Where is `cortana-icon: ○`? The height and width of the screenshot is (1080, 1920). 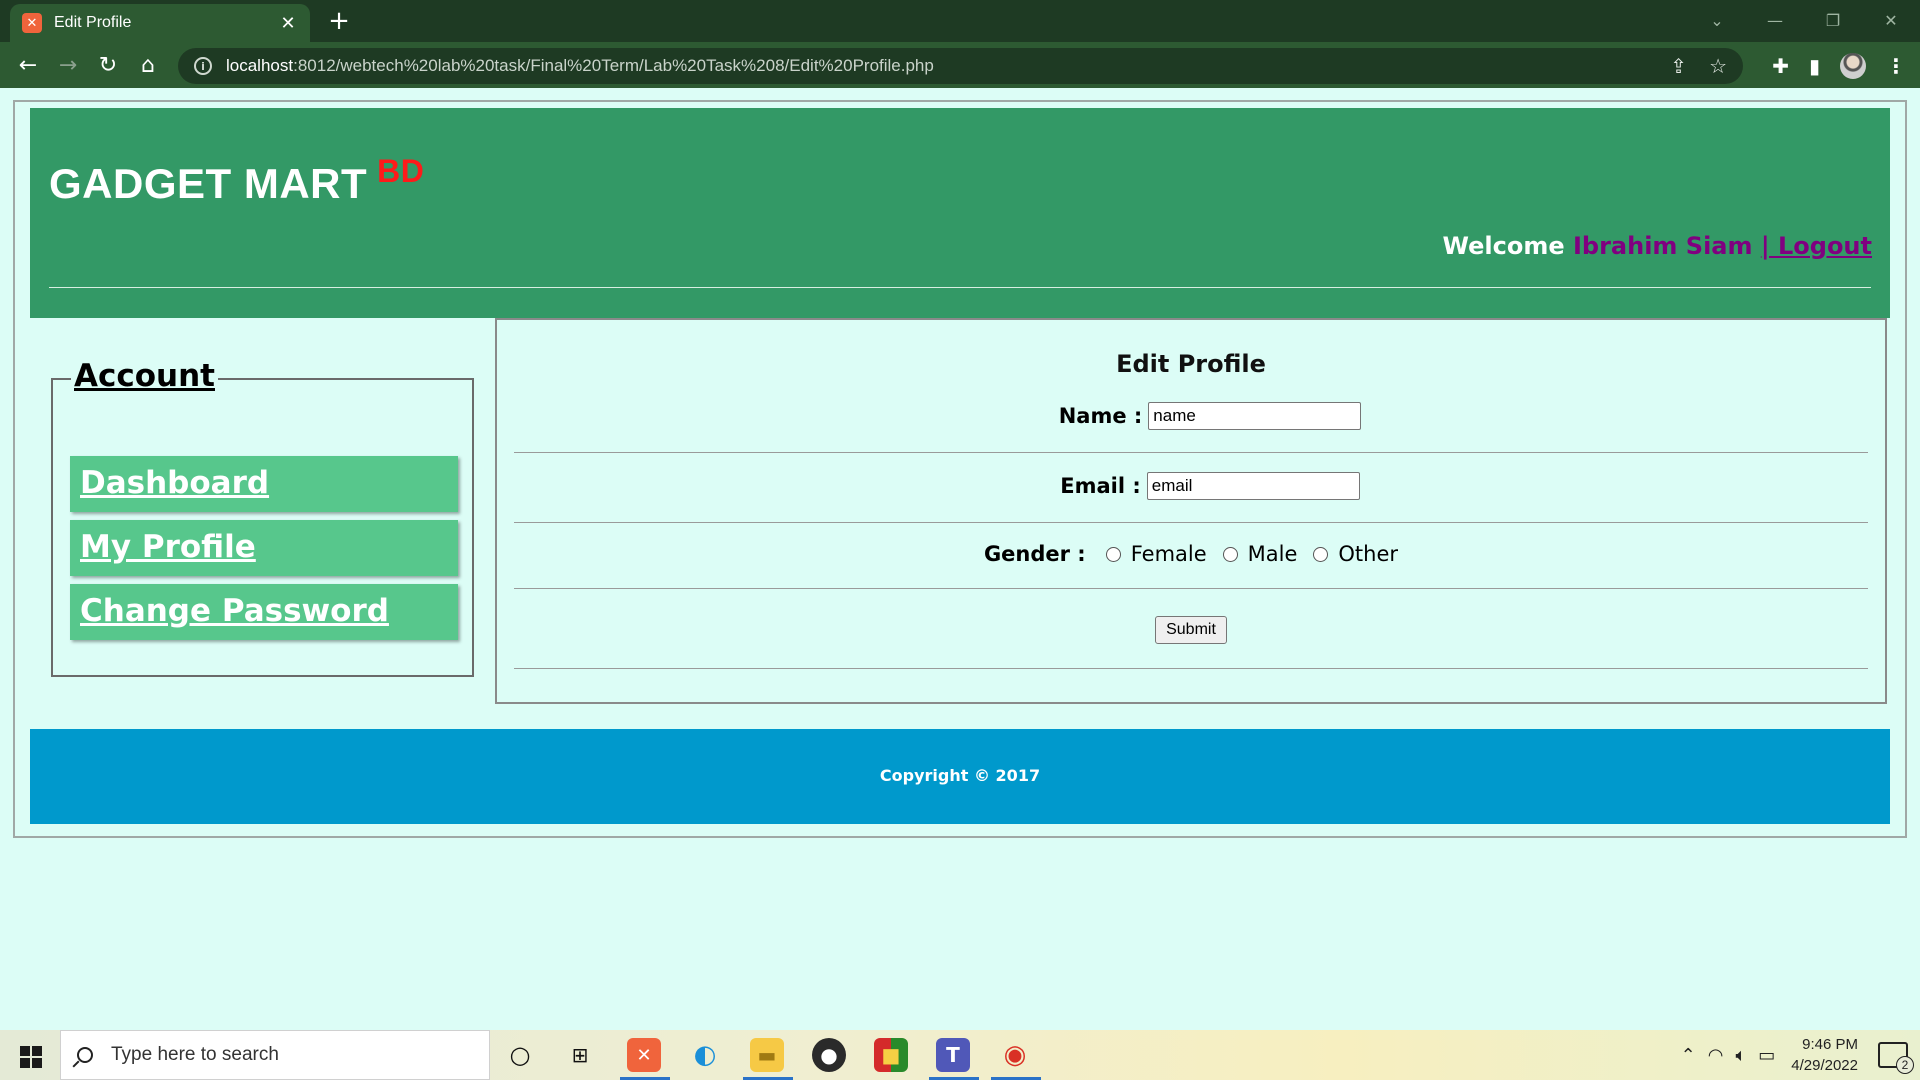 cortana-icon: ○ is located at coordinates (520, 1055).